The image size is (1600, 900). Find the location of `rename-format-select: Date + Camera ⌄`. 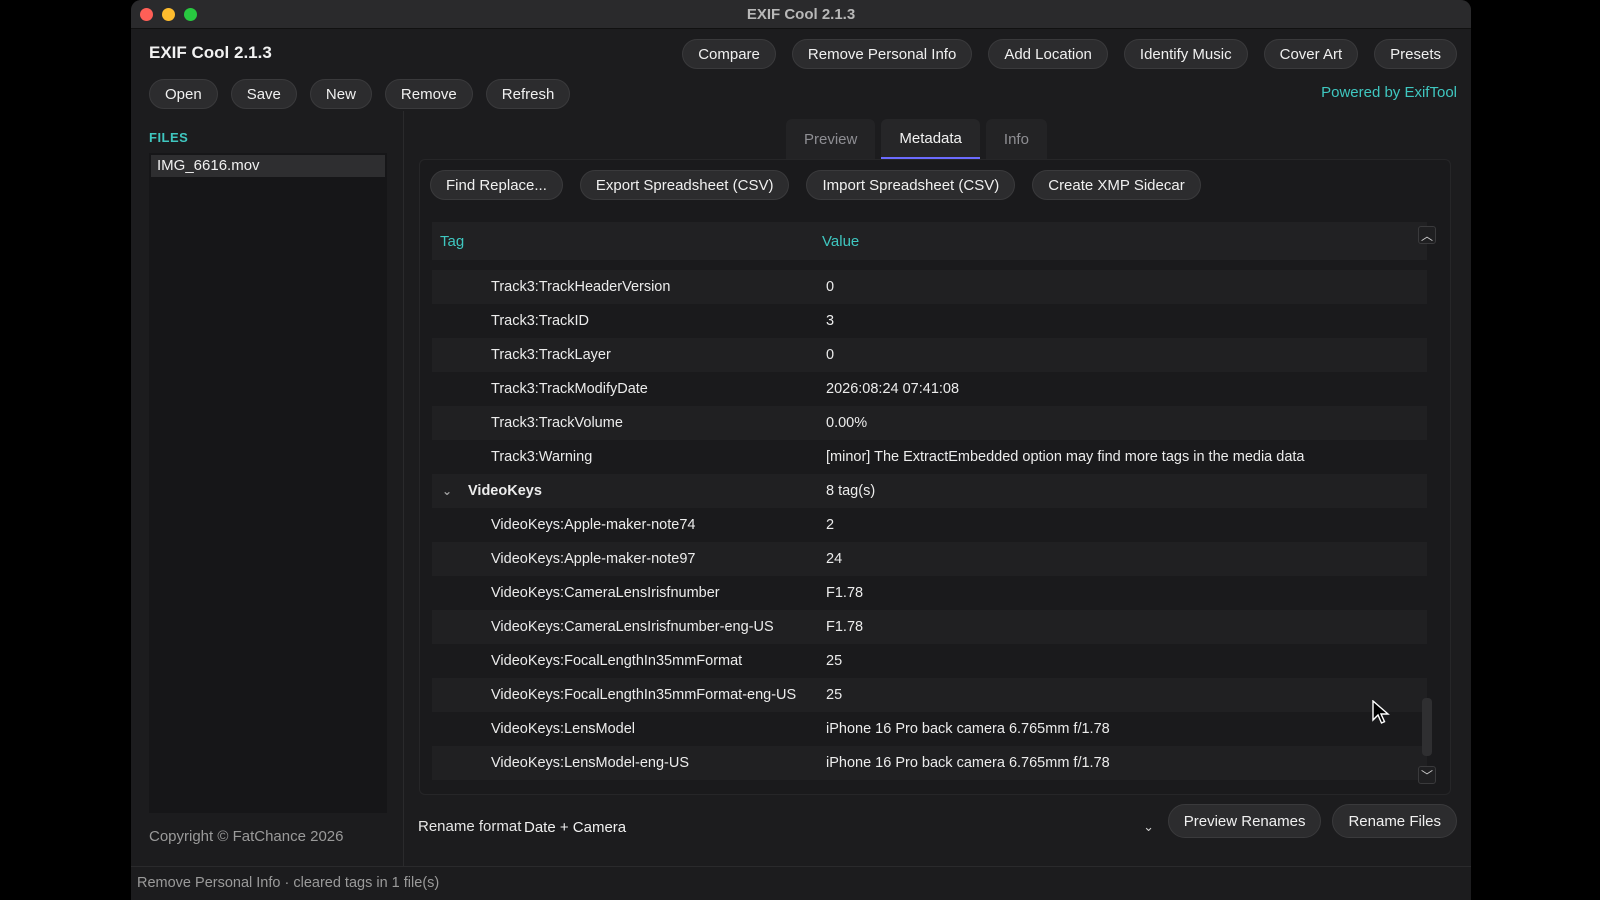

rename-format-select: Date + Camera ⌄ is located at coordinates (839, 827).